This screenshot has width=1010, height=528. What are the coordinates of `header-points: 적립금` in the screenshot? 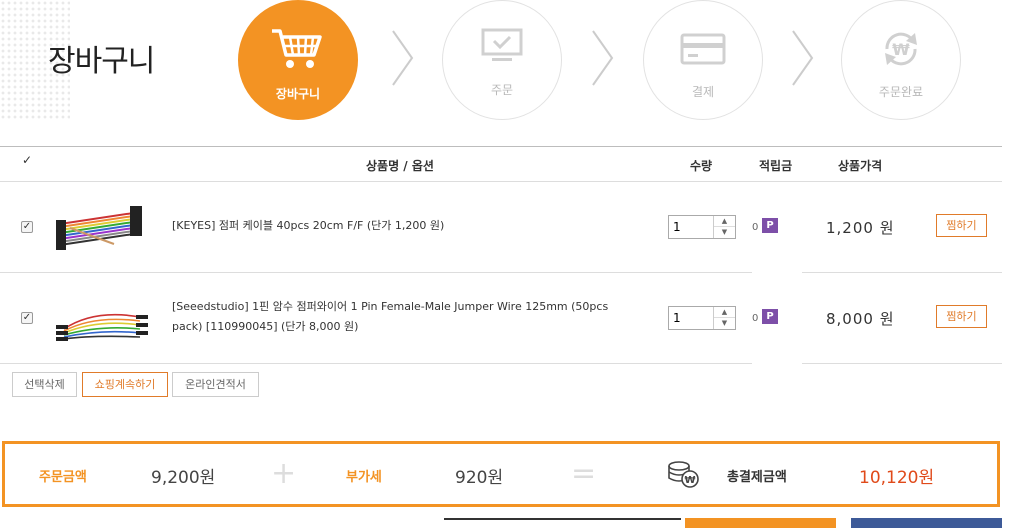 It's located at (776, 166).